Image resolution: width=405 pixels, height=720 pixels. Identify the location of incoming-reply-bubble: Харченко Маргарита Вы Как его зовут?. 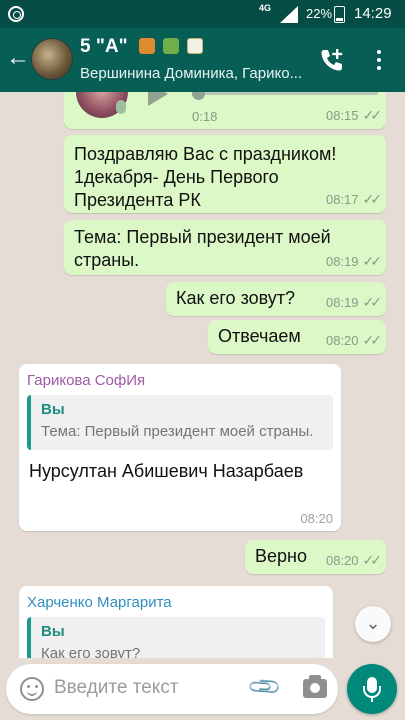
(176, 622).